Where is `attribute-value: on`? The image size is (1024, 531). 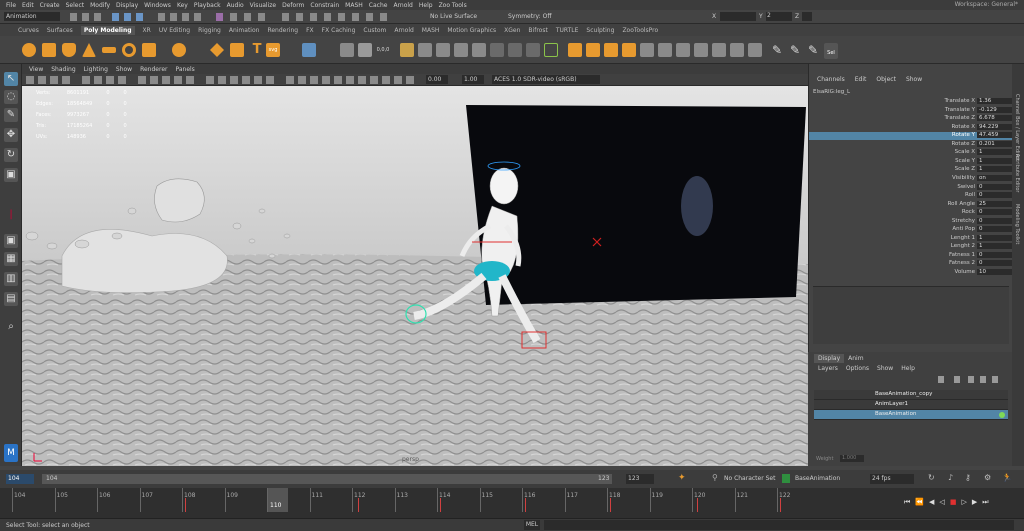 attribute-value: on is located at coordinates (995, 177).